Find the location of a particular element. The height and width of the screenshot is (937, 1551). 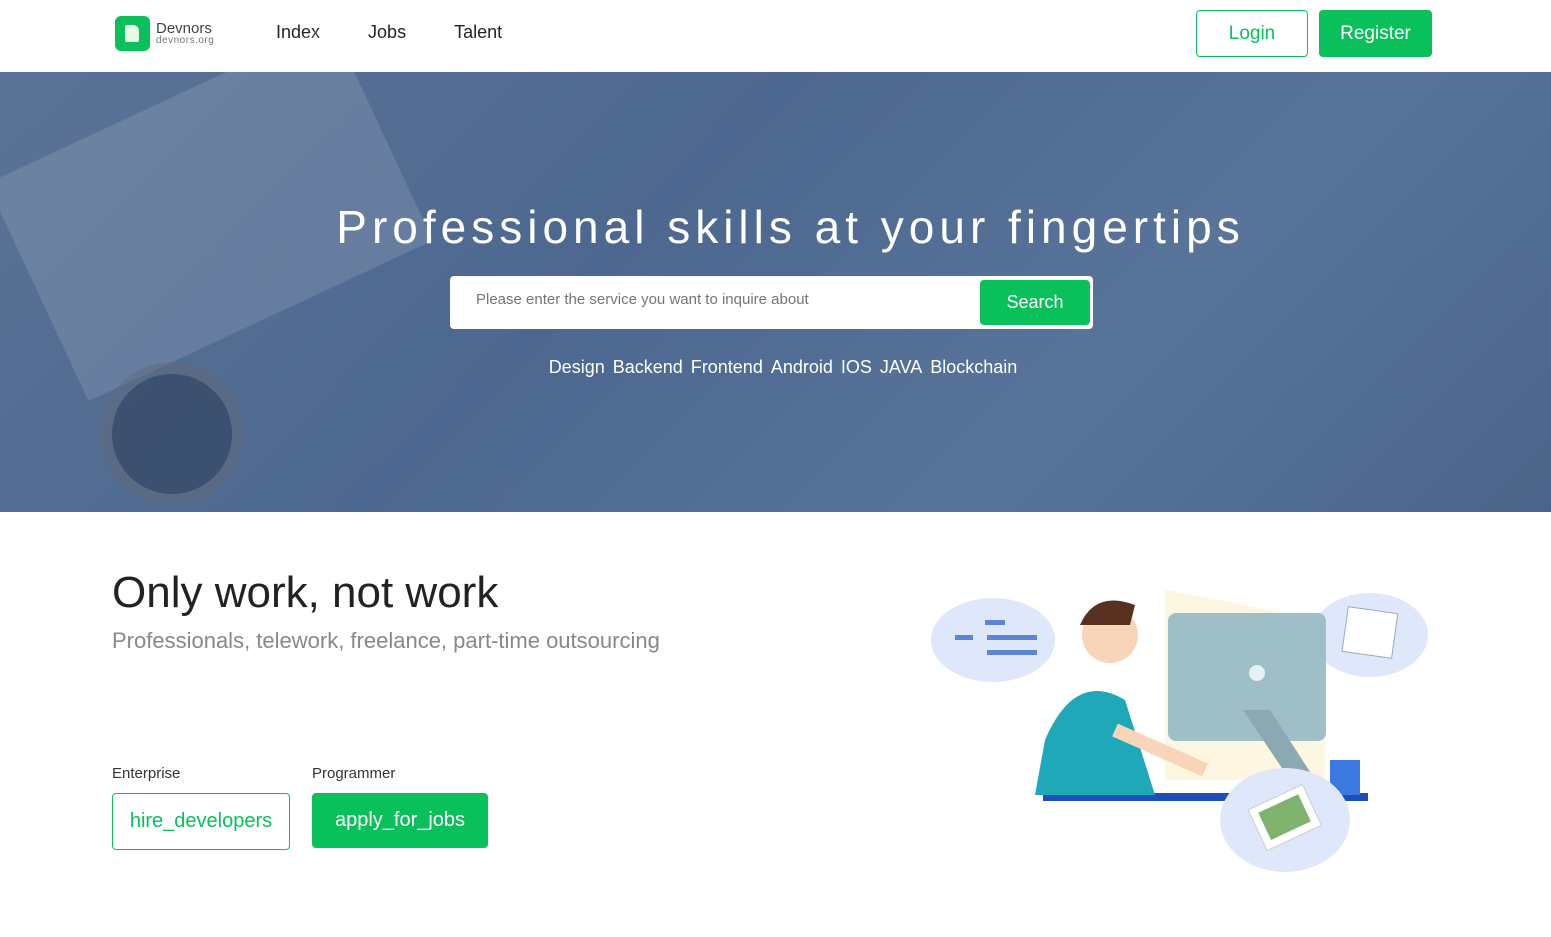

enterprise-label: Enterprise is located at coordinates (146, 773).